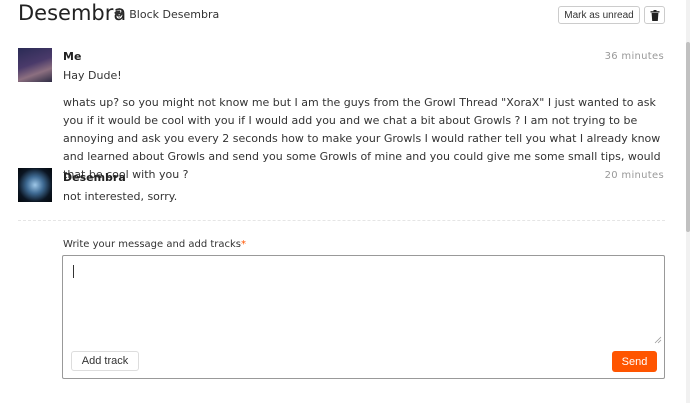 The width and height of the screenshot is (690, 403). Describe the element at coordinates (119, 14) in the screenshot. I see `block-icon: �` at that location.